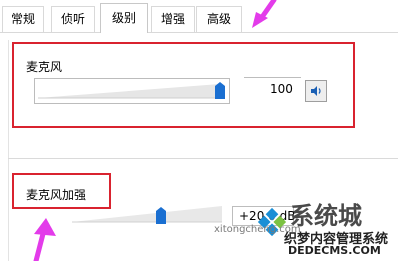  What do you see at coordinates (44, 67) in the screenshot?
I see `microphone-label: 麦克风` at bounding box center [44, 67].